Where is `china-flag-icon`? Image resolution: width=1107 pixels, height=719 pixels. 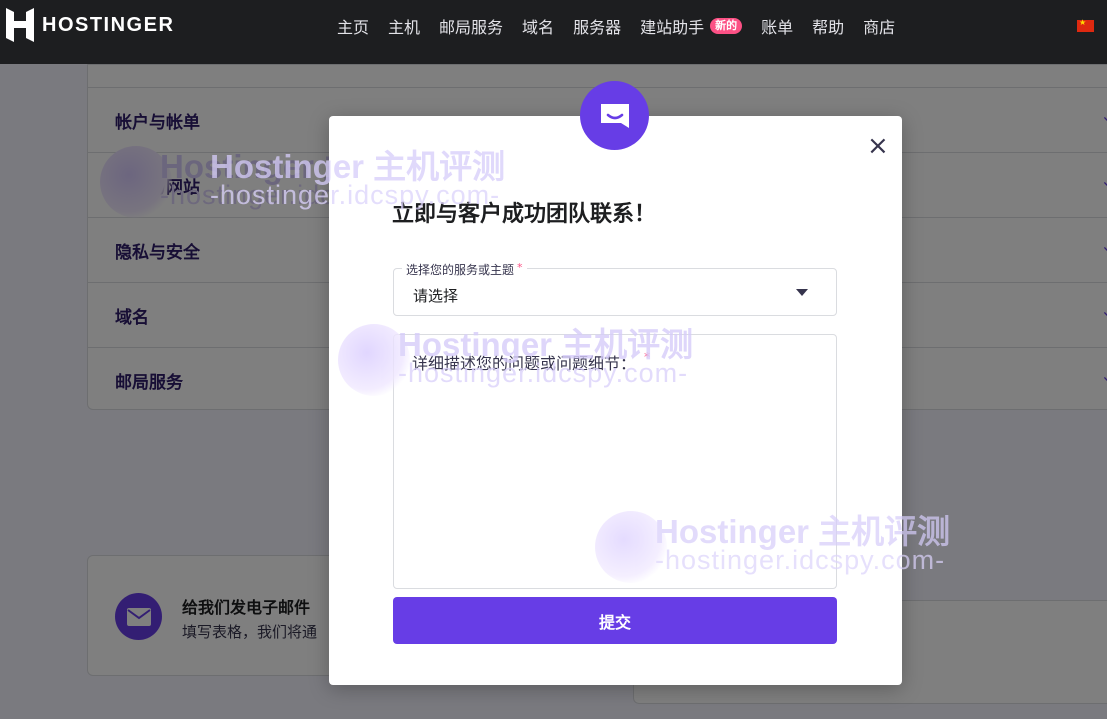 china-flag-icon is located at coordinates (1085, 25).